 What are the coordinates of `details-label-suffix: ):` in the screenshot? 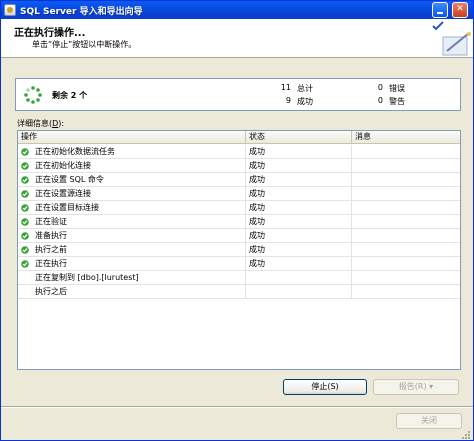 It's located at (61, 123).